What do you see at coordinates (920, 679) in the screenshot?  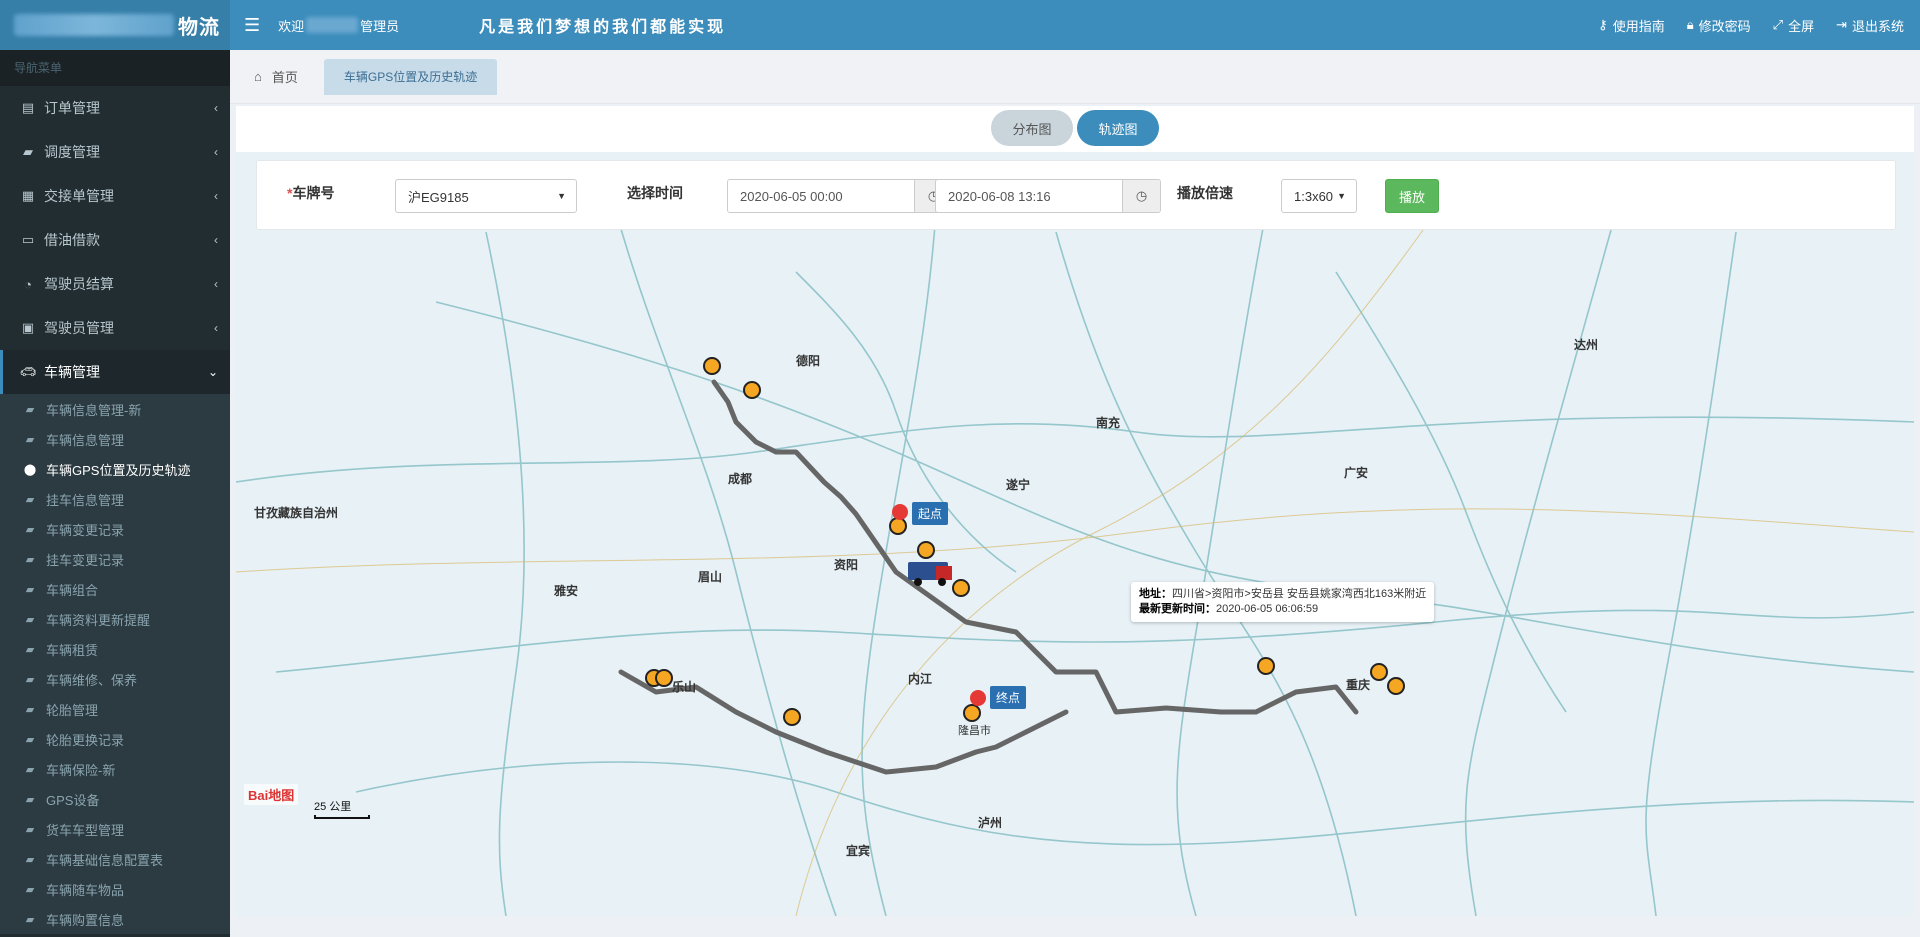 I see `map-place-label: 内江` at bounding box center [920, 679].